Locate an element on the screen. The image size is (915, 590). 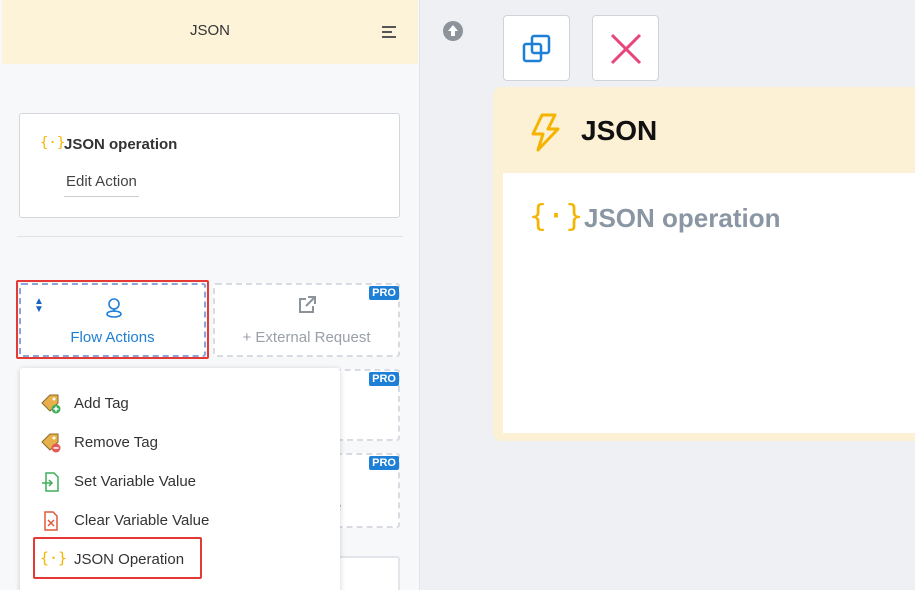
menu-item-set-variable: Set Variable Value is located at coordinates (180, 481).